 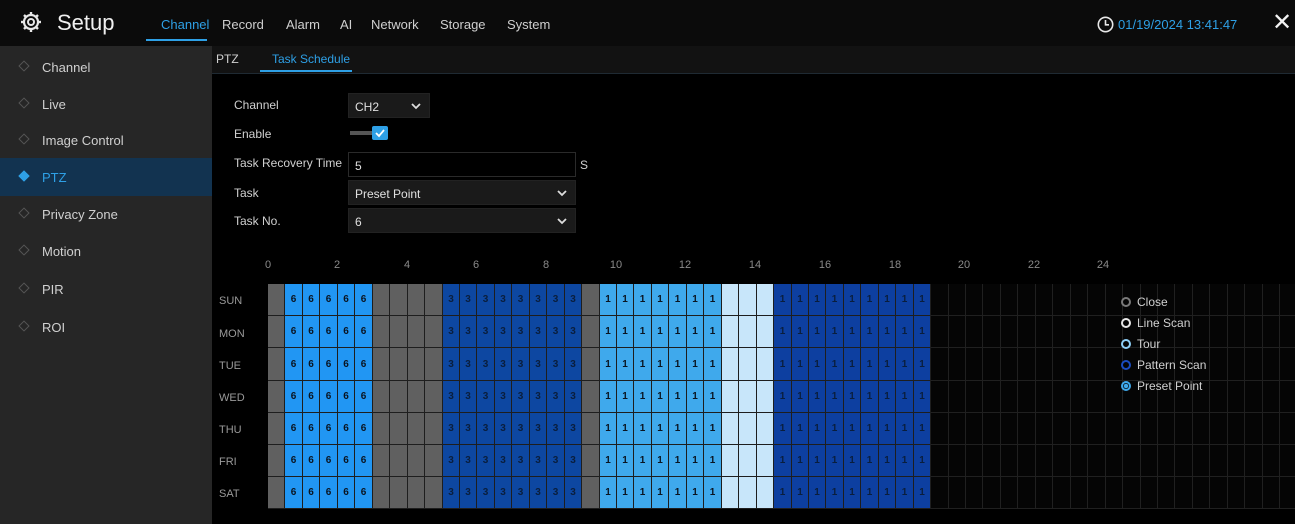 What do you see at coordinates (462, 220) in the screenshot?
I see `task-no-select: 6` at bounding box center [462, 220].